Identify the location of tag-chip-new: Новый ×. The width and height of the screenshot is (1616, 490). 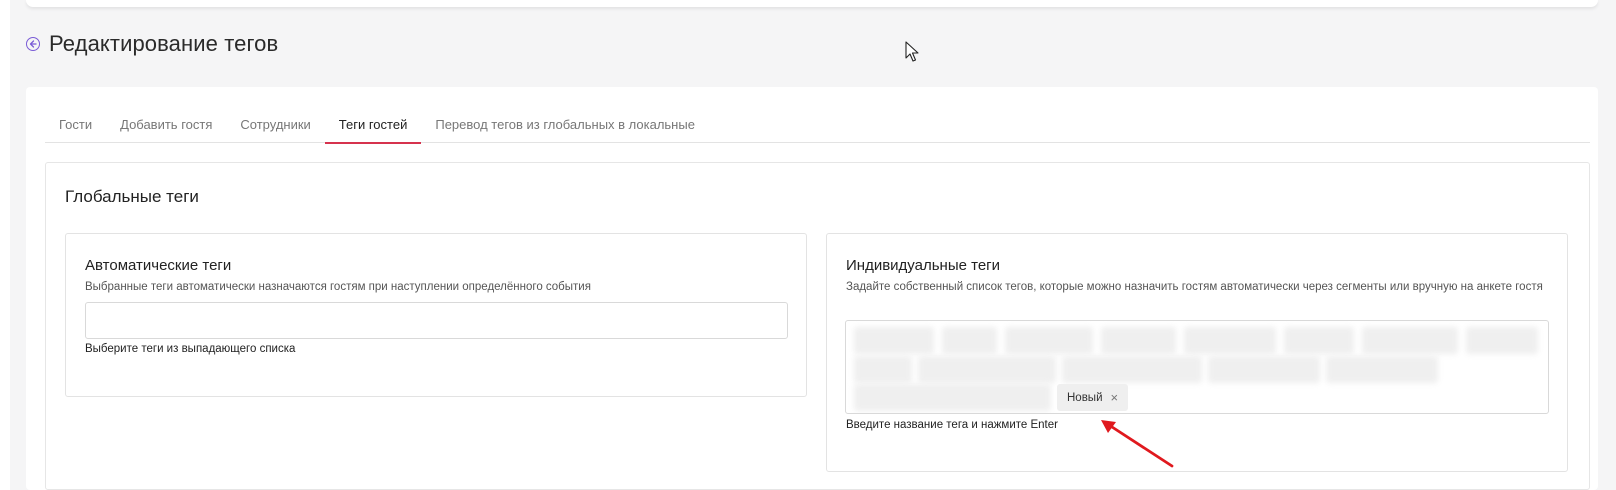
(1093, 397).